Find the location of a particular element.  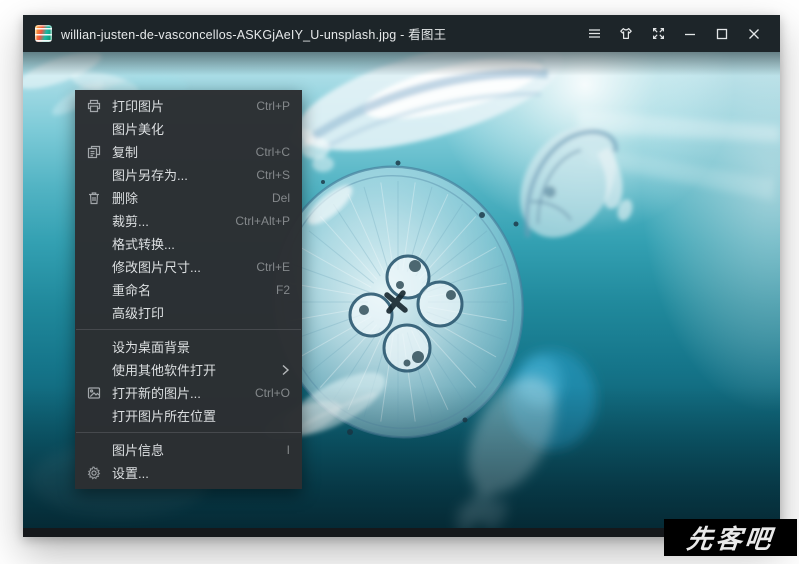

menu-item-open-location: 打开图片所在位置 is located at coordinates (188, 415).